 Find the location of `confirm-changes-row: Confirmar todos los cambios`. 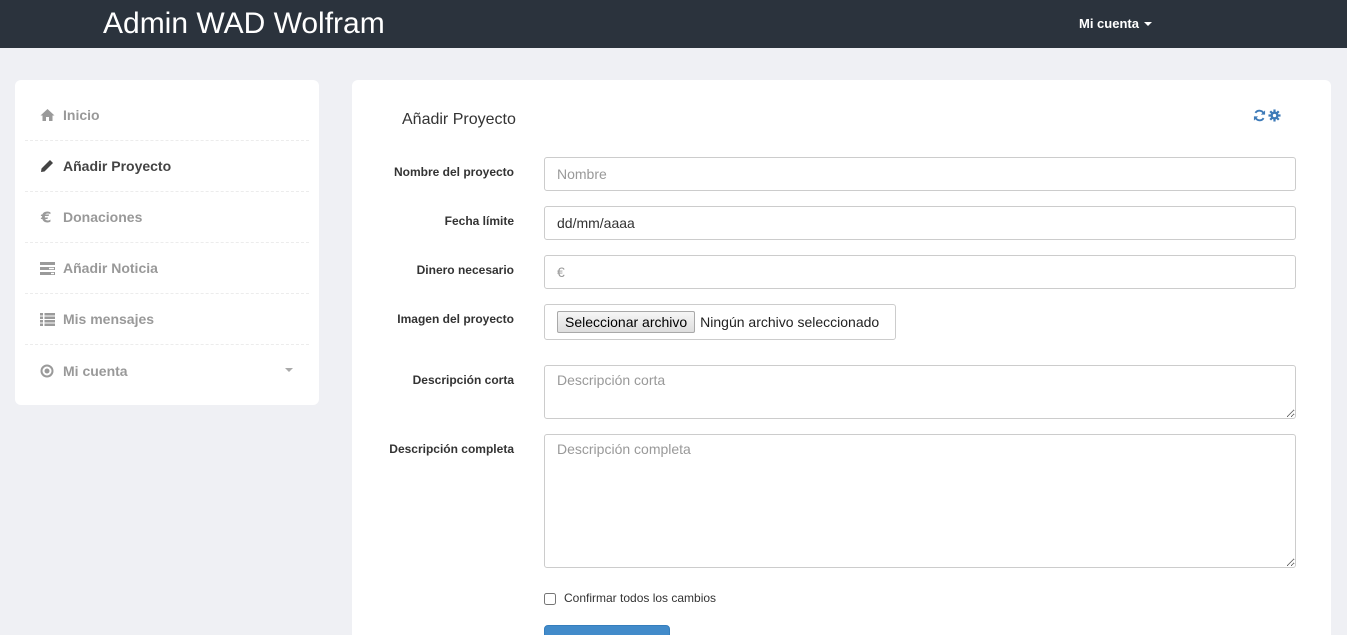

confirm-changes-row: Confirmar todos los cambios is located at coordinates (630, 598).